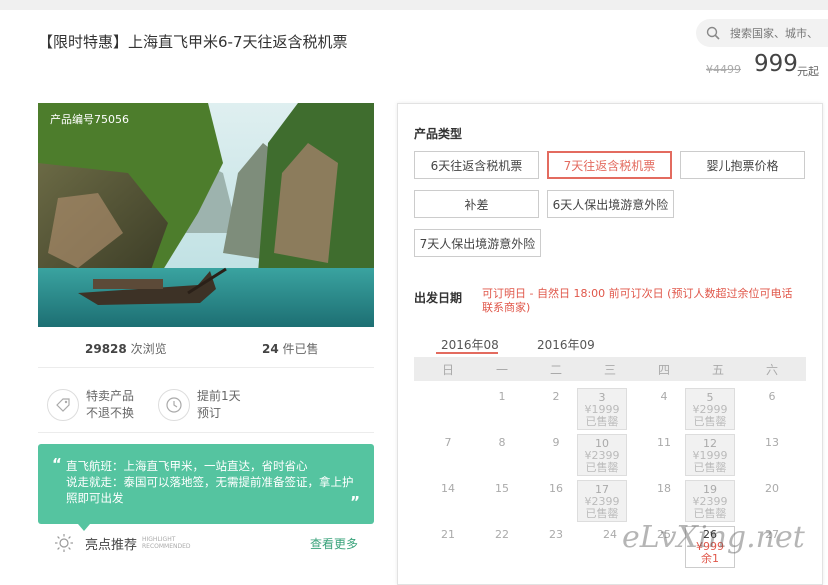 The width and height of the screenshot is (828, 585). I want to click on calendar-day: 4, so click(664, 397).